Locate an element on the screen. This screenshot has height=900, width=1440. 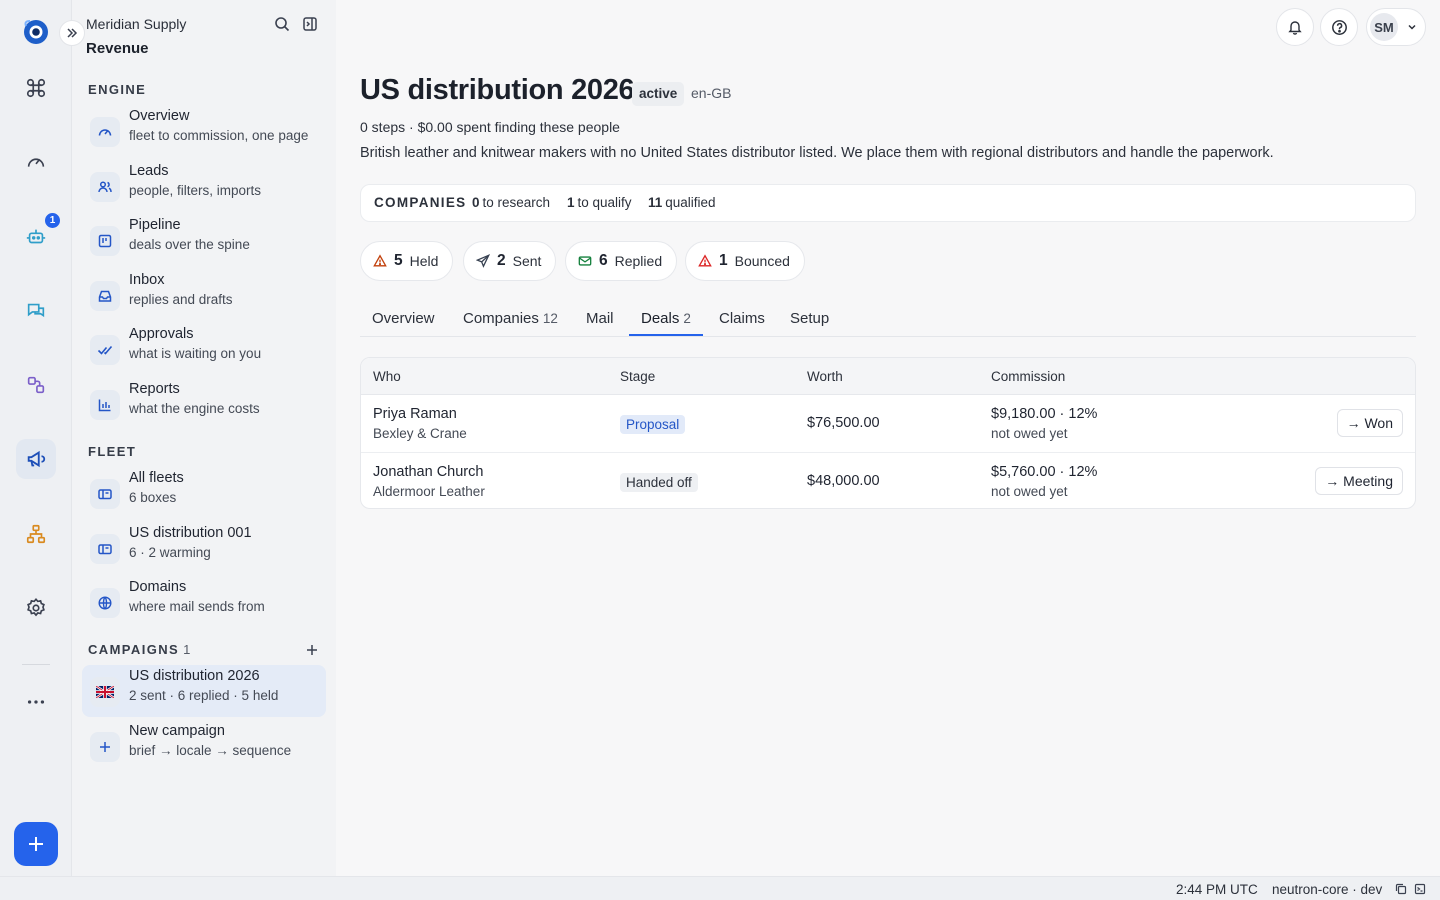
stat-label: Held is located at coordinates (424, 261).